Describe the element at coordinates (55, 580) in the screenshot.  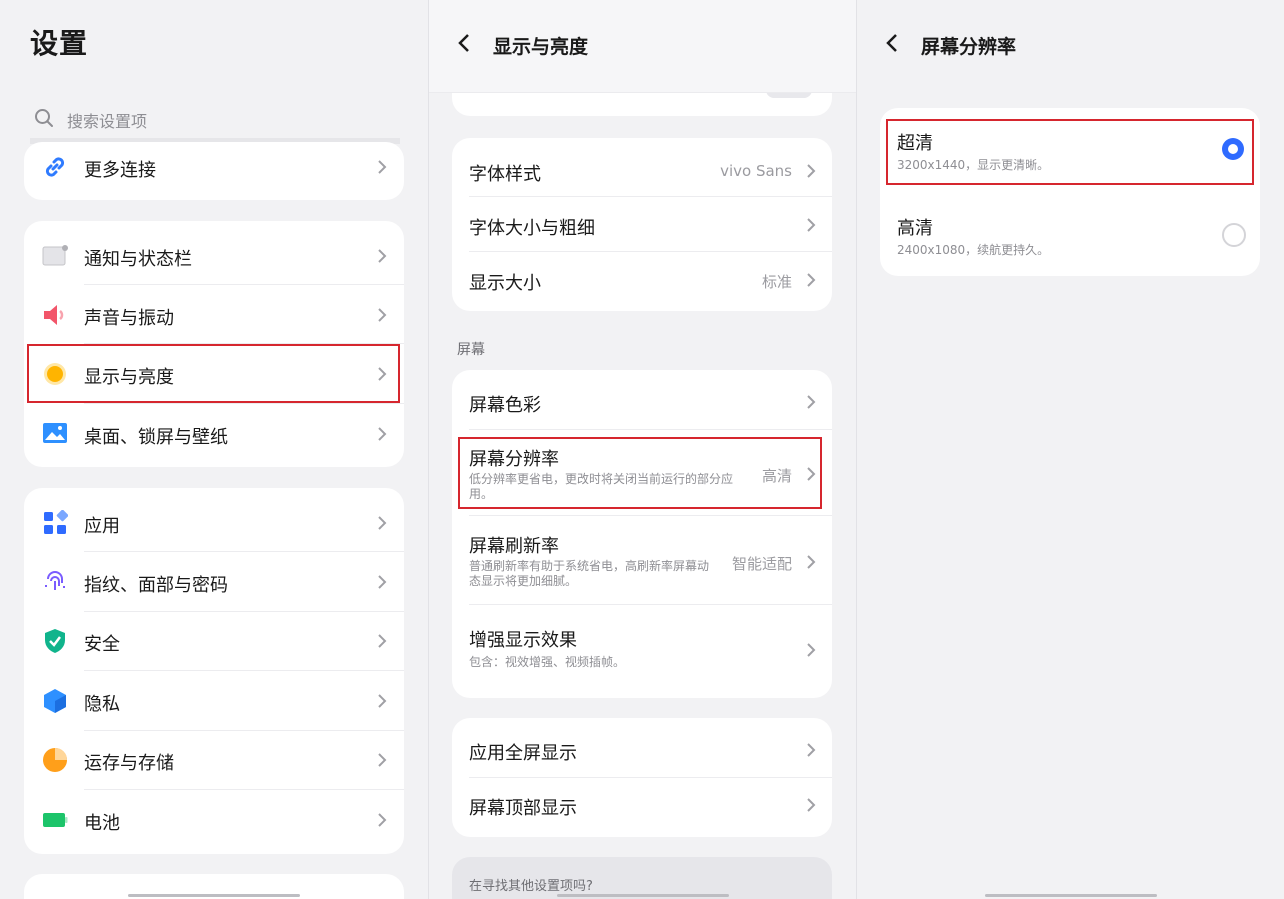
I see `fingerprint-icon` at that location.